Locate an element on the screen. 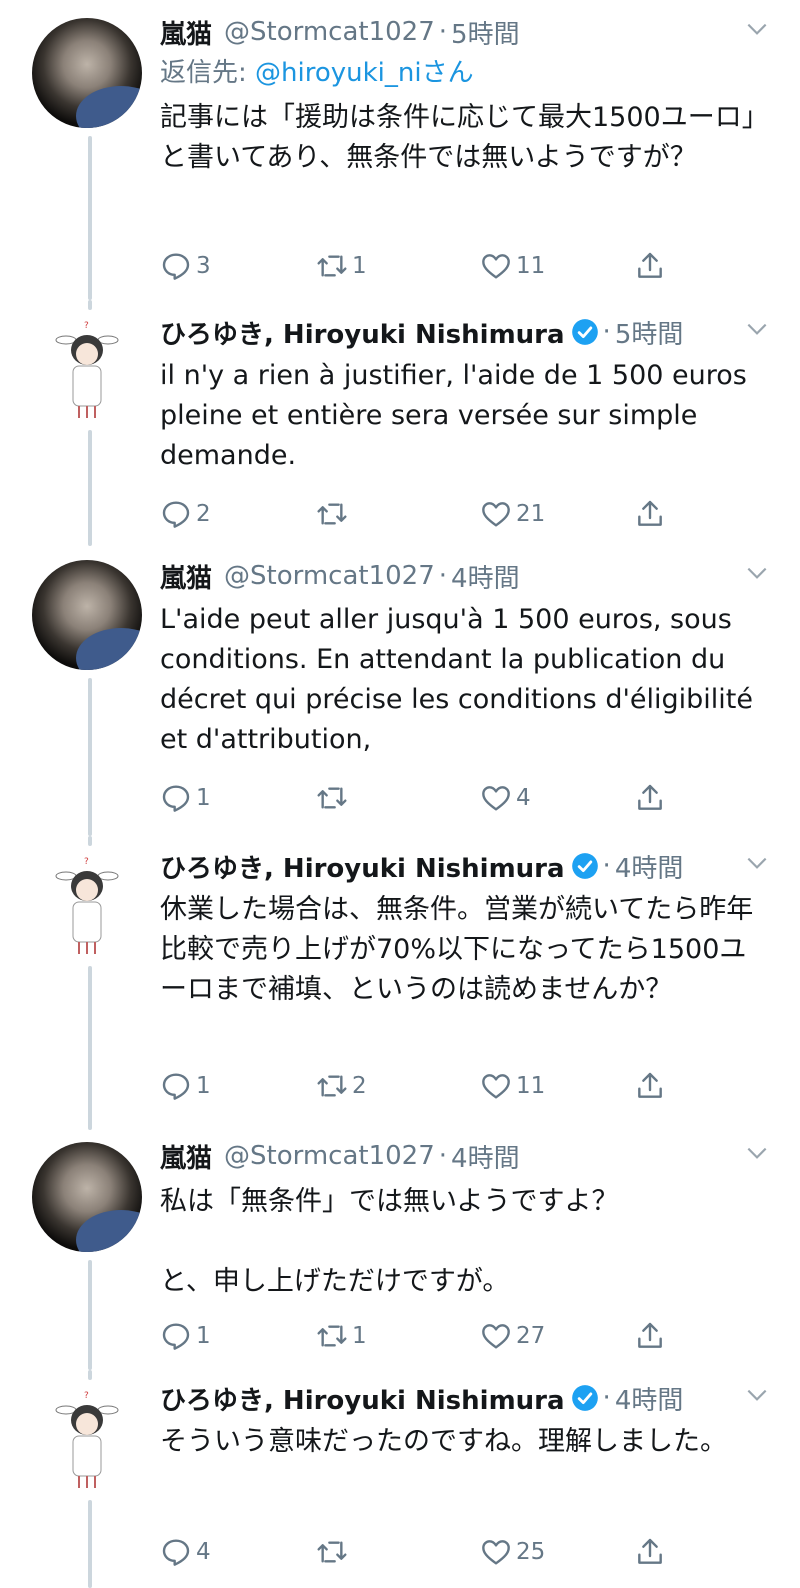 The height and width of the screenshot is (1588, 800). like-button: 25 is located at coordinates (512, 1552).